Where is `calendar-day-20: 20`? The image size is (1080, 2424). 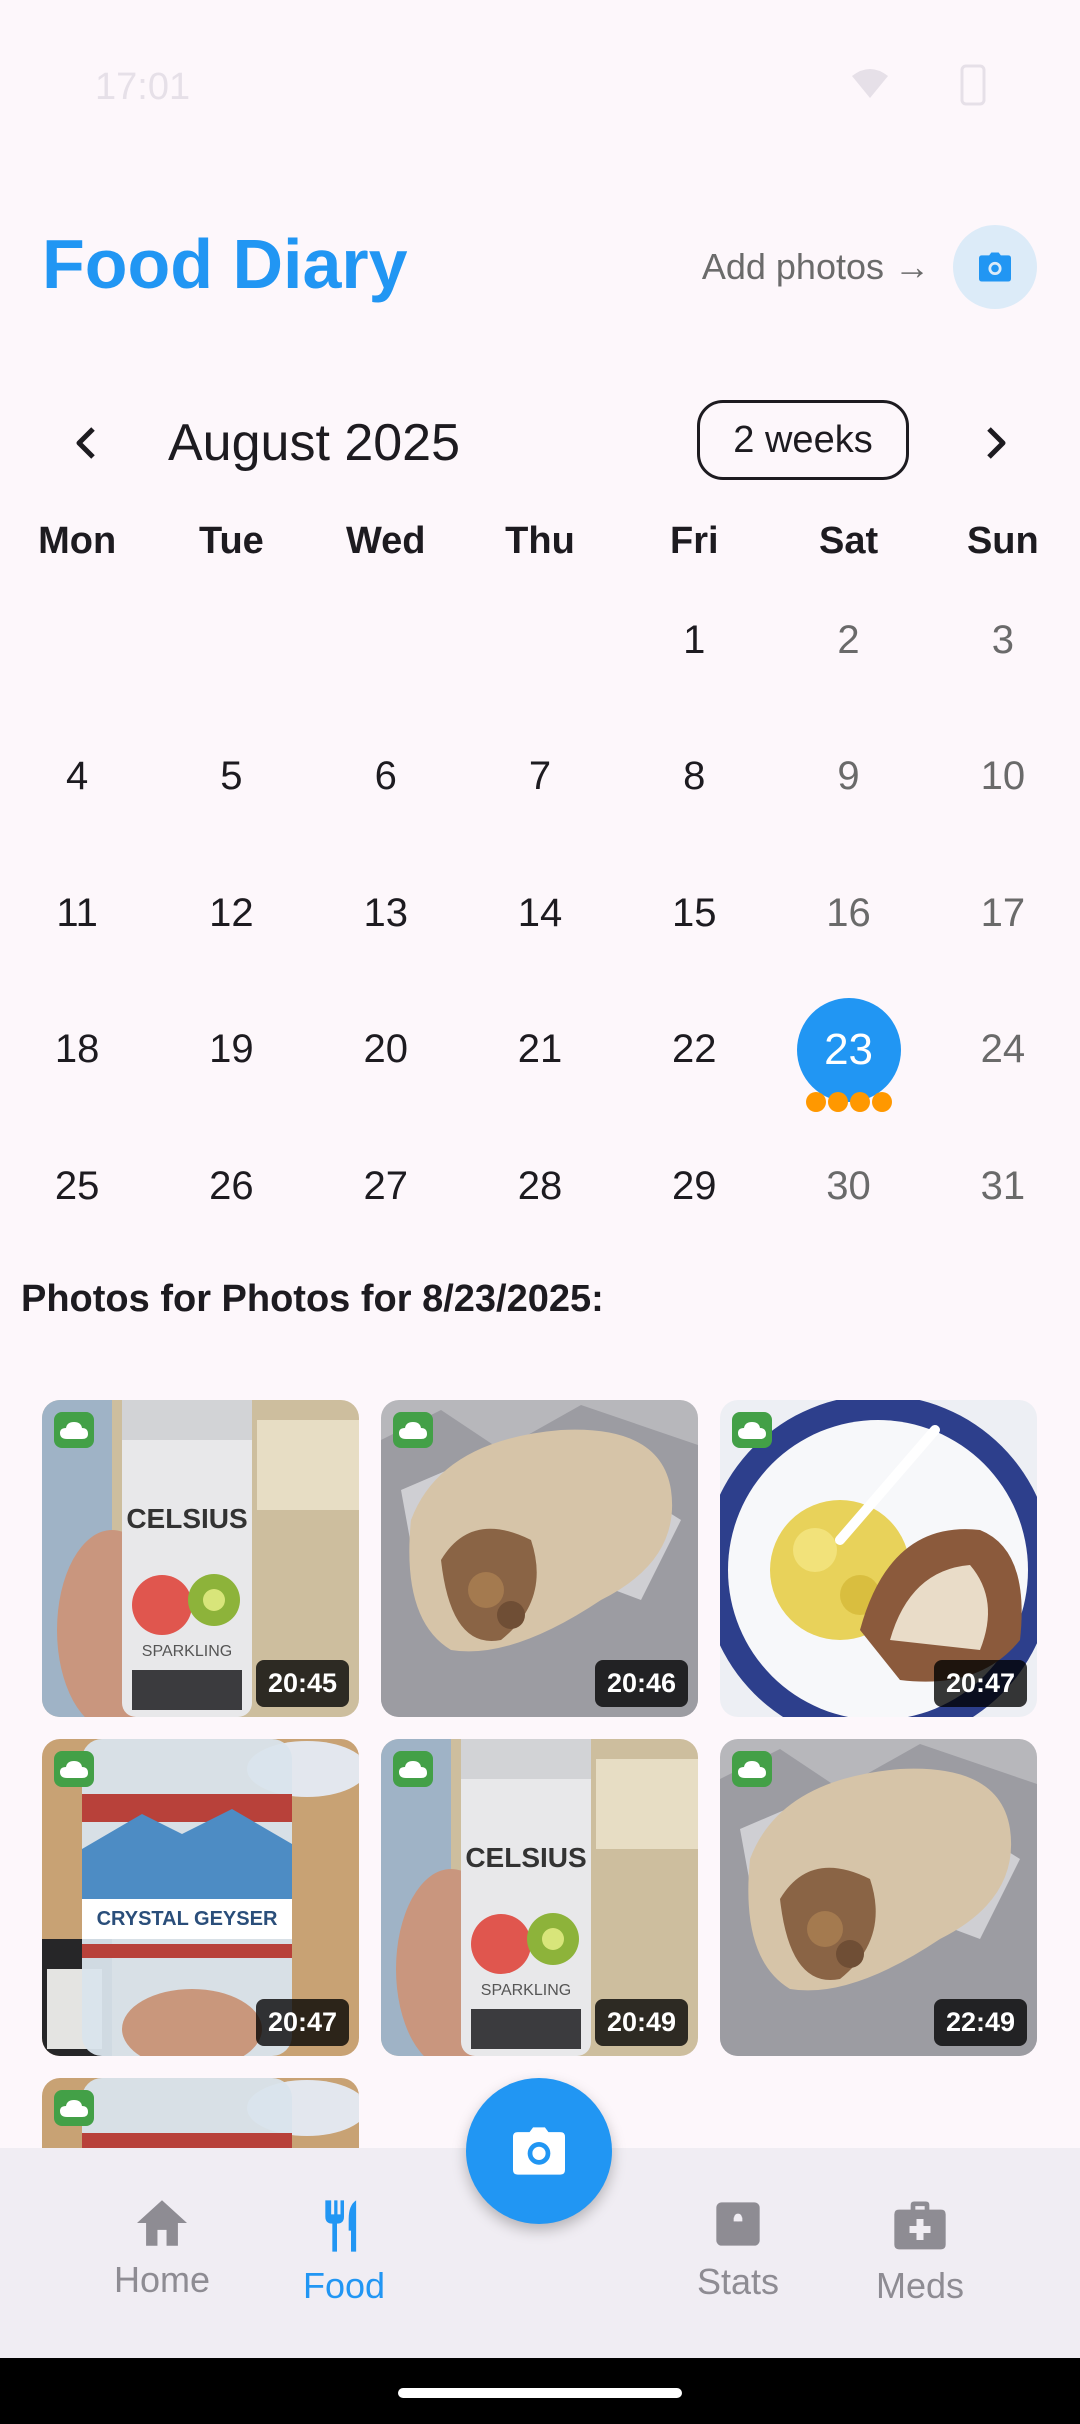 calendar-day-20: 20 is located at coordinates (386, 1050).